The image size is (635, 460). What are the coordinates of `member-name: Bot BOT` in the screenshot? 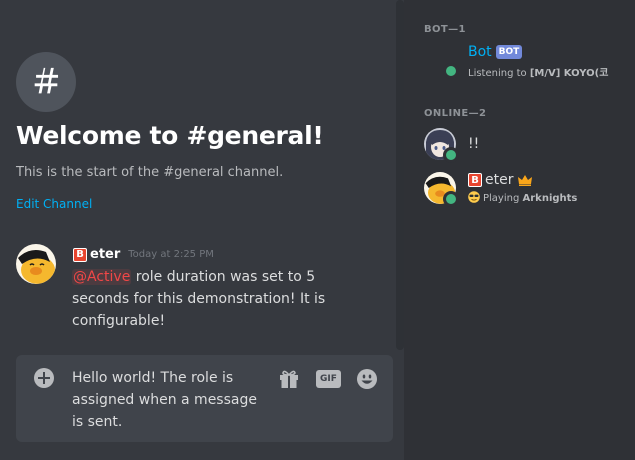 It's located at (495, 52).